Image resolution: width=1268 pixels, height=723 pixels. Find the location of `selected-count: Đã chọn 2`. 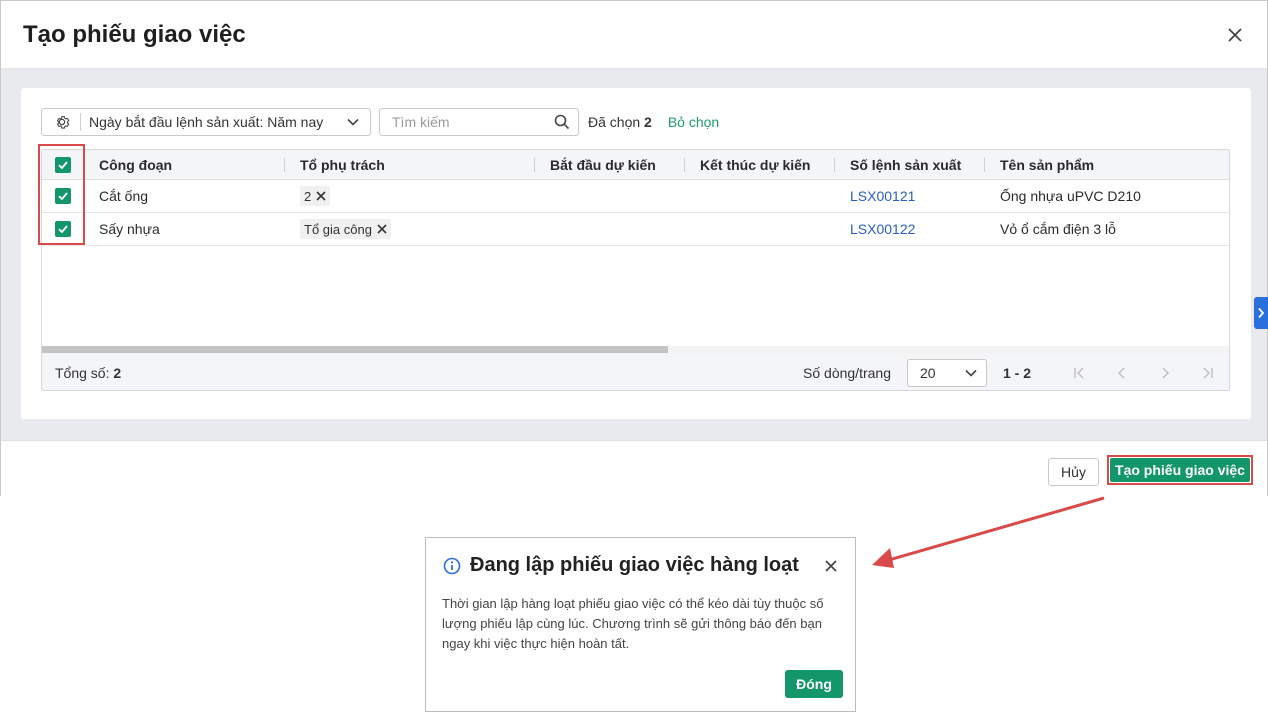

selected-count: Đã chọn 2 is located at coordinates (620, 122).